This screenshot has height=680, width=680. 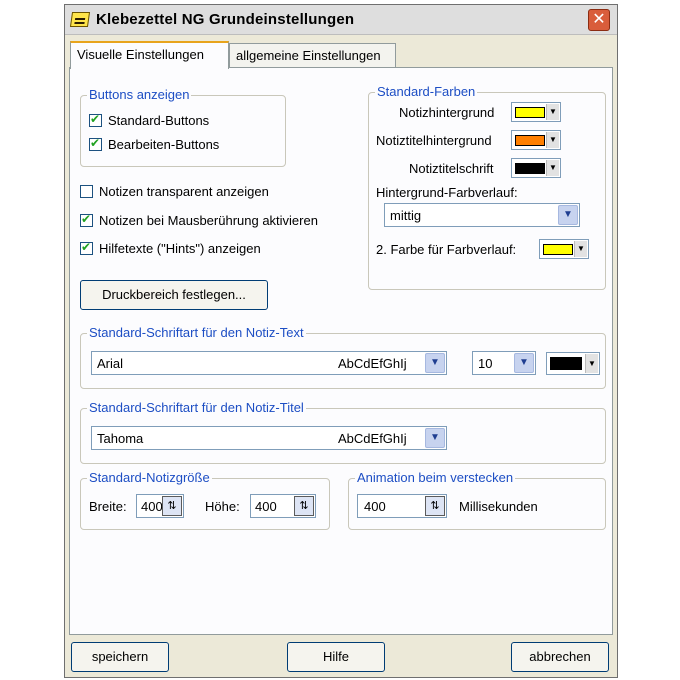 What do you see at coordinates (447, 112) in the screenshot?
I see `note-background-label: Notizhintergrund` at bounding box center [447, 112].